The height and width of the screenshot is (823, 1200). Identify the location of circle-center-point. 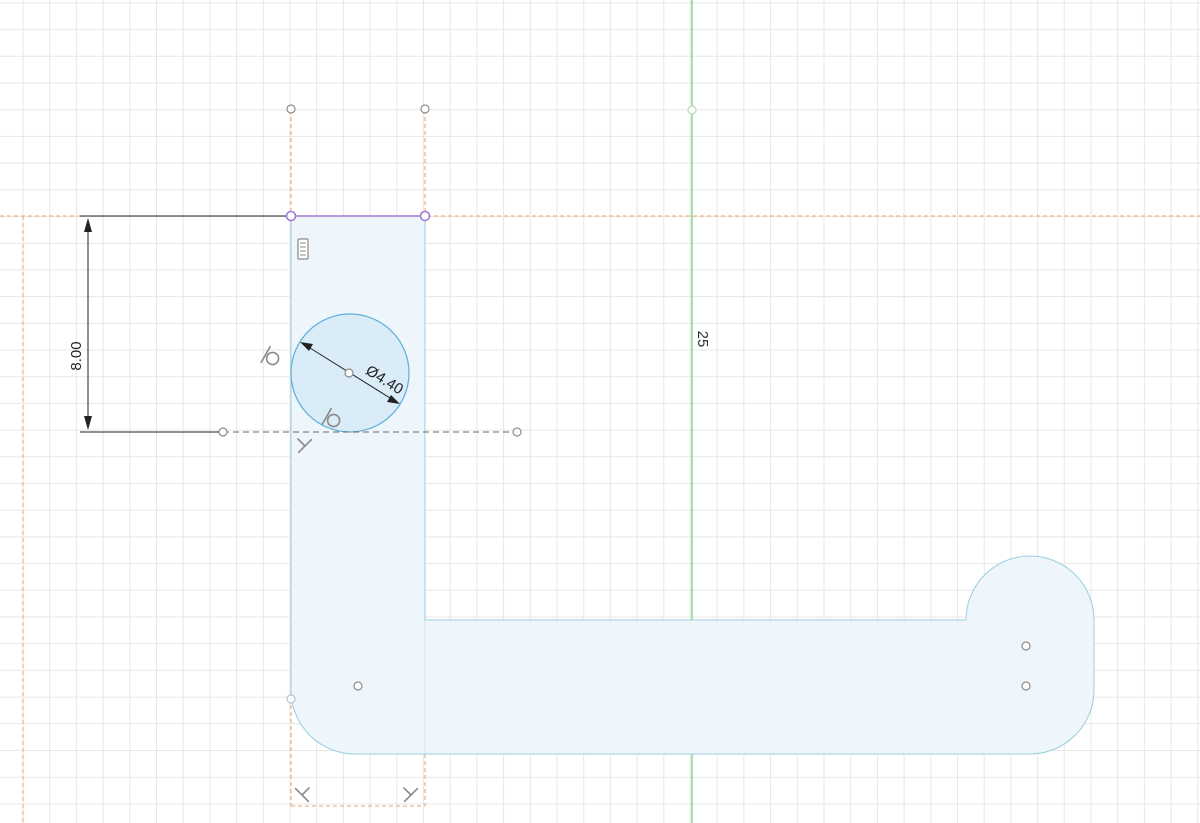
(349, 373).